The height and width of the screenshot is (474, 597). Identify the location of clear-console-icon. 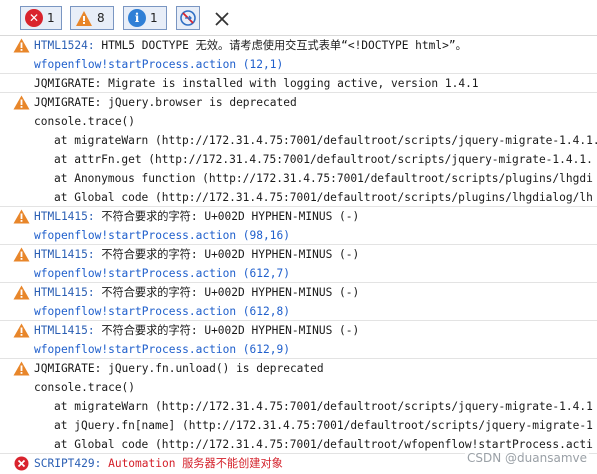
(188, 18).